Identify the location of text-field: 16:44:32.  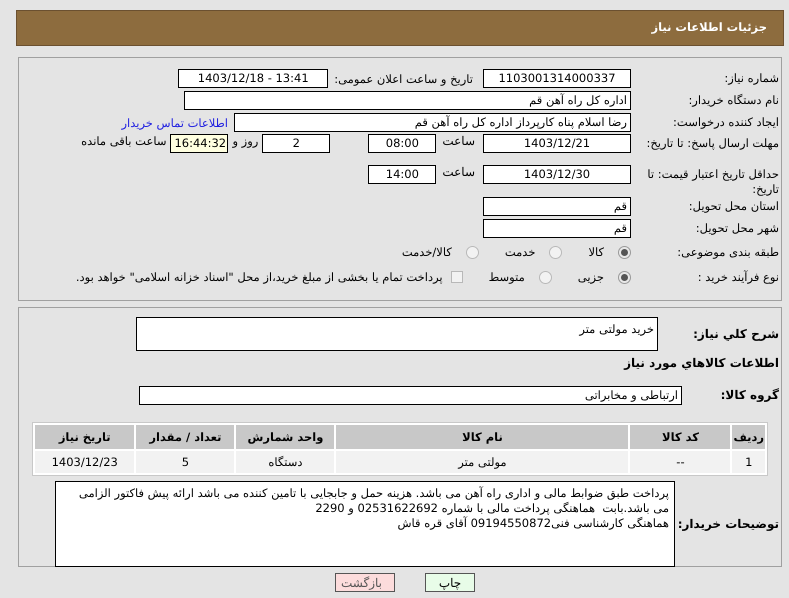
(199, 143).